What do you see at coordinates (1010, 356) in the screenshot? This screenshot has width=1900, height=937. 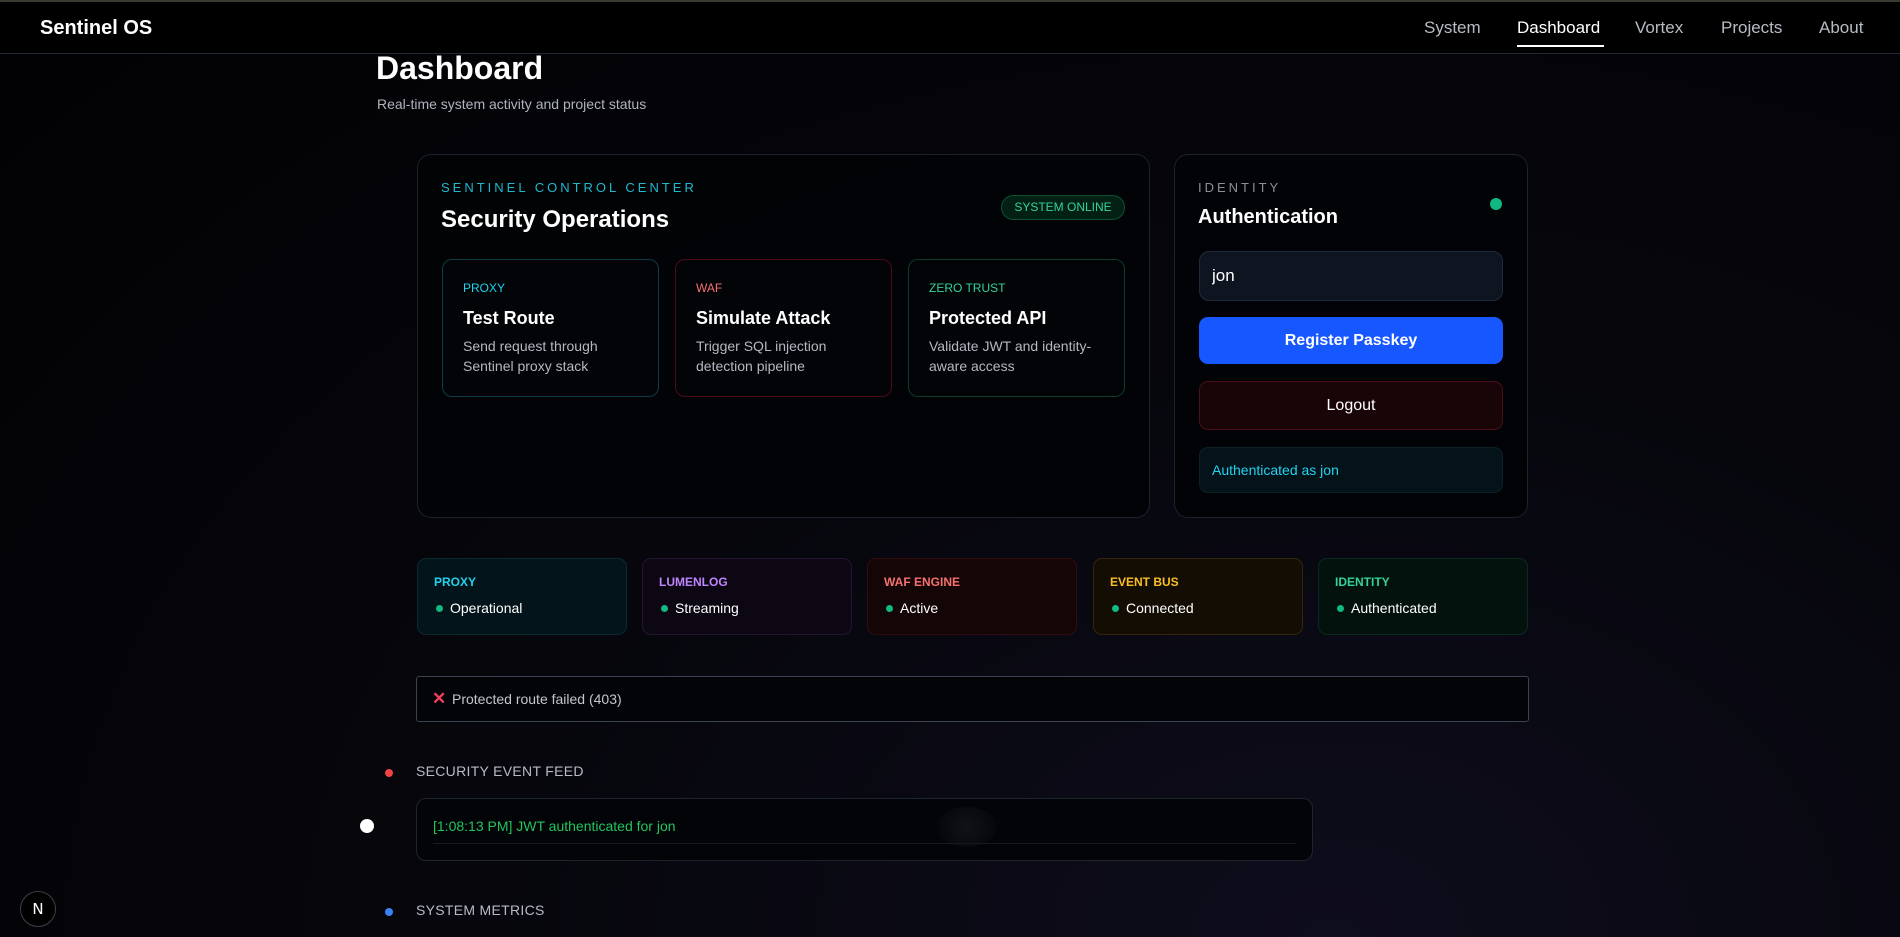 I see `action-card-description: Validate JWT and identity-aware access` at bounding box center [1010, 356].